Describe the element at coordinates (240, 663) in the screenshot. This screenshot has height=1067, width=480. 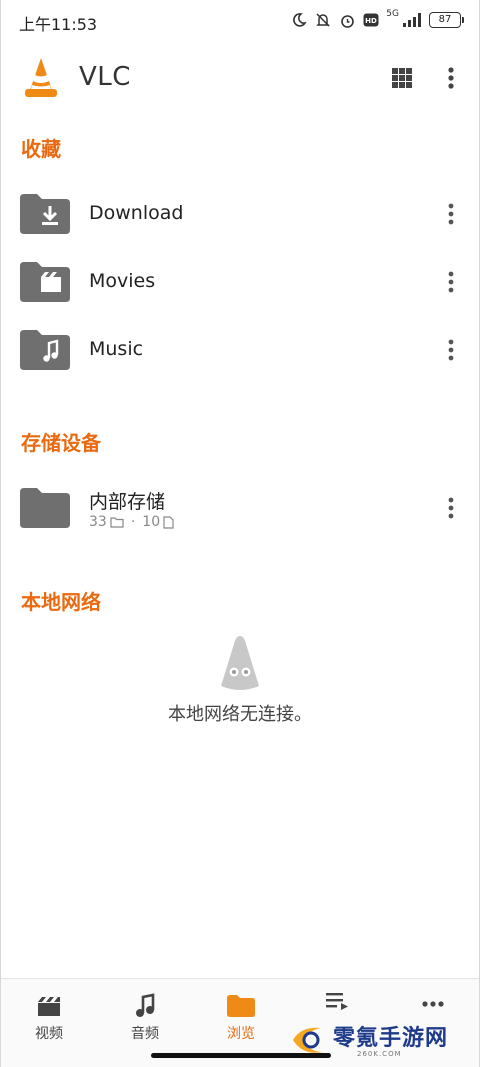
I see `vlc-cone-ghost-icon` at that location.